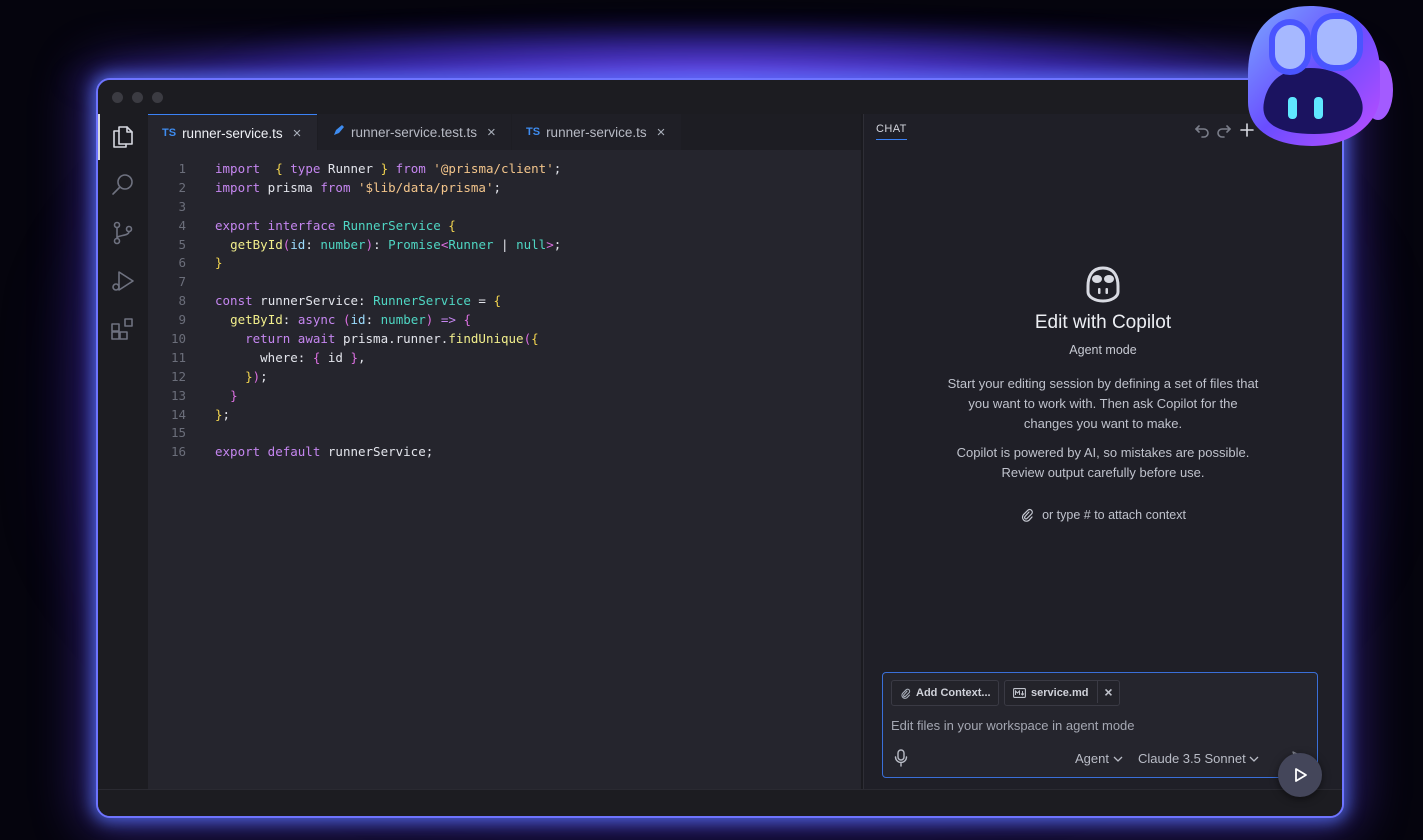 This screenshot has width=1423, height=840. What do you see at coordinates (223, 414) in the screenshot?
I see `code-text: };` at bounding box center [223, 414].